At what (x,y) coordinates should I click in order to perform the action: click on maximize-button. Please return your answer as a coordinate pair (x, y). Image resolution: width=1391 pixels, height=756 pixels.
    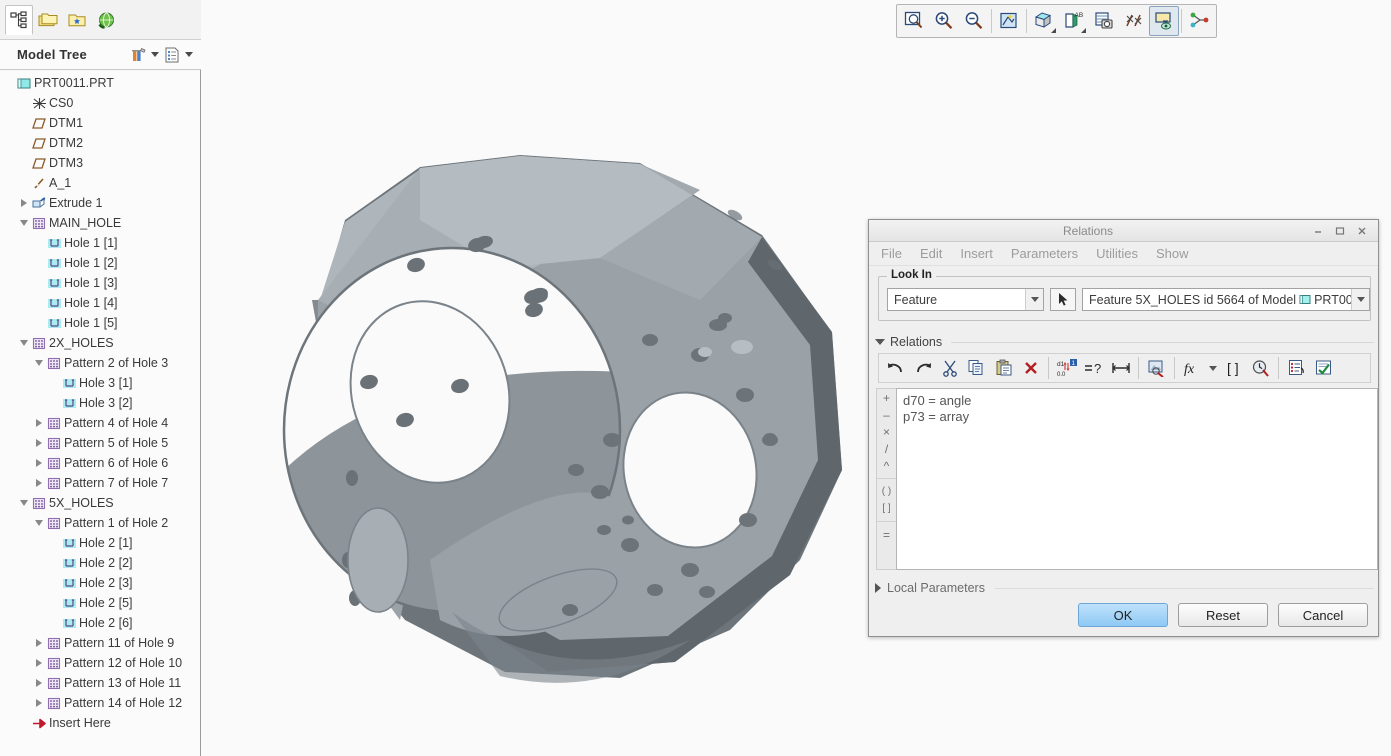
    Looking at the image, I should click on (1340, 231).